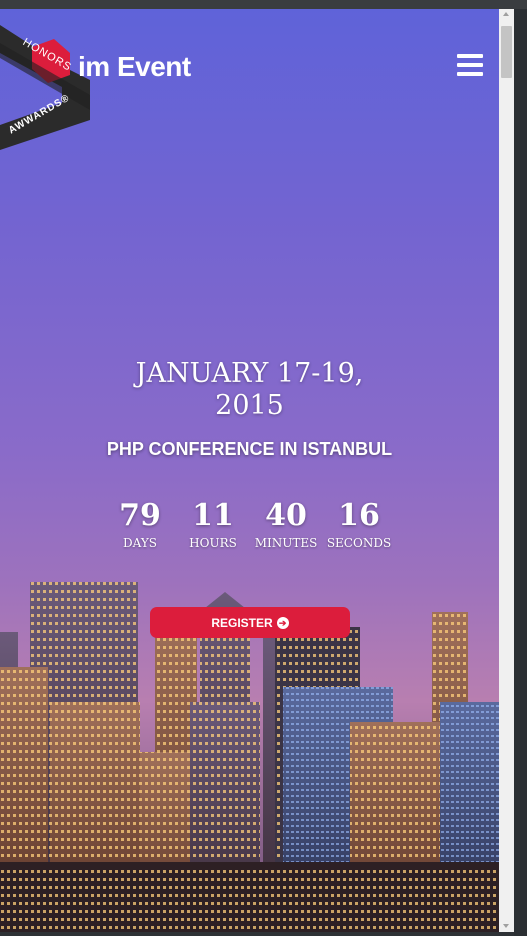 This screenshot has width=527, height=936. Describe the element at coordinates (286, 515) in the screenshot. I see `countdown-minutes-value: 40` at that location.